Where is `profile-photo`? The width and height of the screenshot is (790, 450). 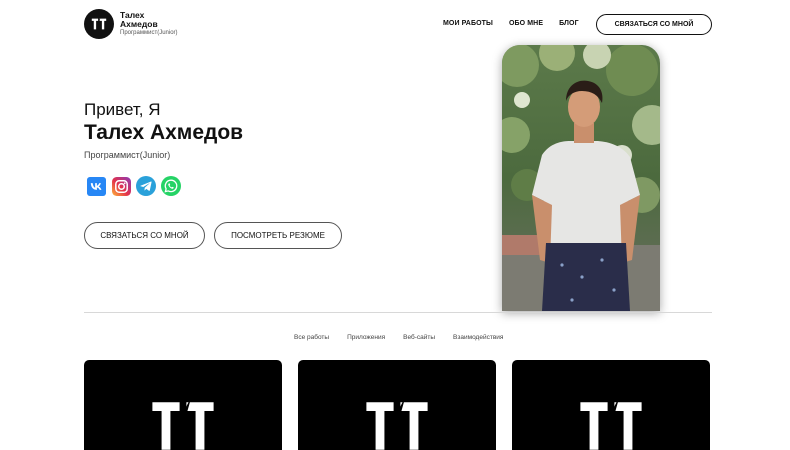
profile-photo is located at coordinates (581, 178).